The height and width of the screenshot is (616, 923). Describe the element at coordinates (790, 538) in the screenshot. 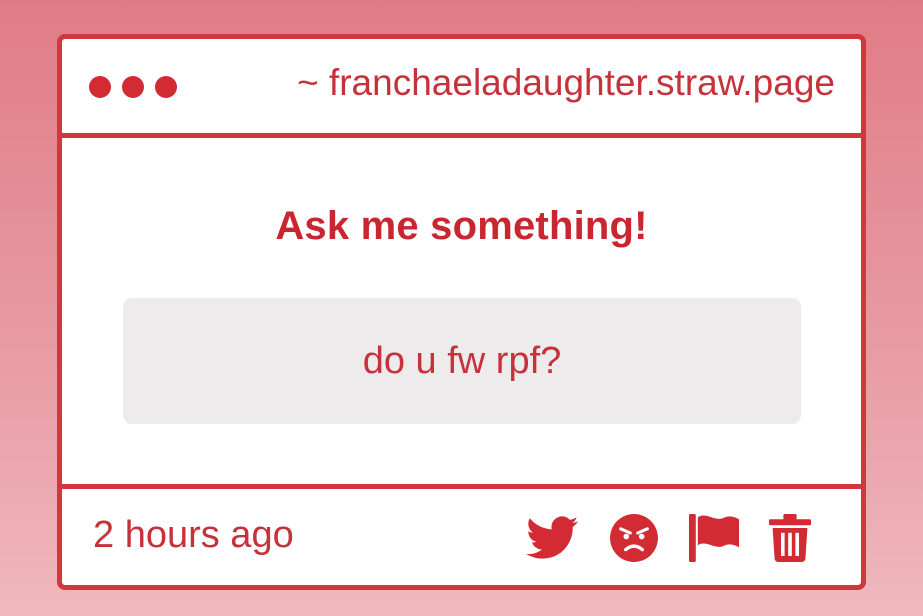

I see `trash-icon` at that location.